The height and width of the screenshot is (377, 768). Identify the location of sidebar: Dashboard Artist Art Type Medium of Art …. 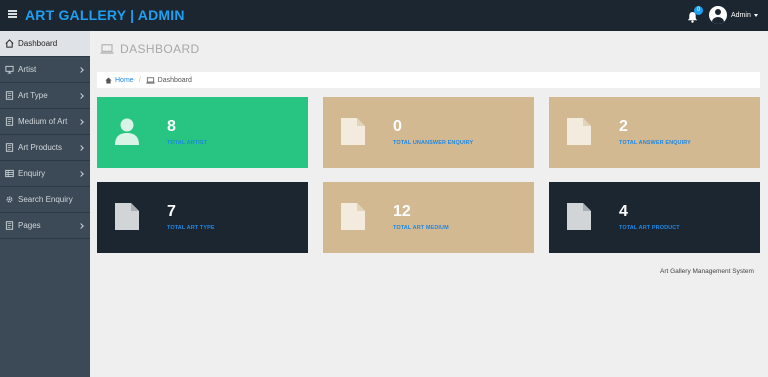
(45, 204).